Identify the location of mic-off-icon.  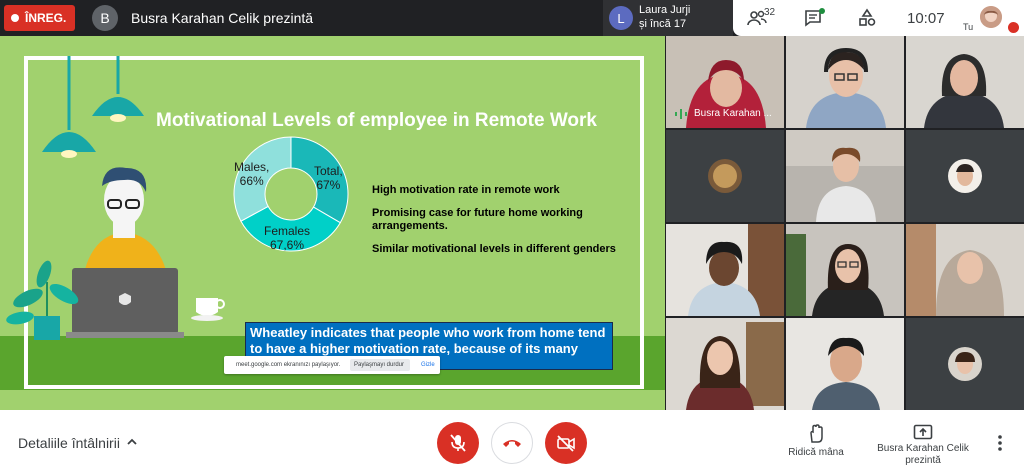
(458, 443).